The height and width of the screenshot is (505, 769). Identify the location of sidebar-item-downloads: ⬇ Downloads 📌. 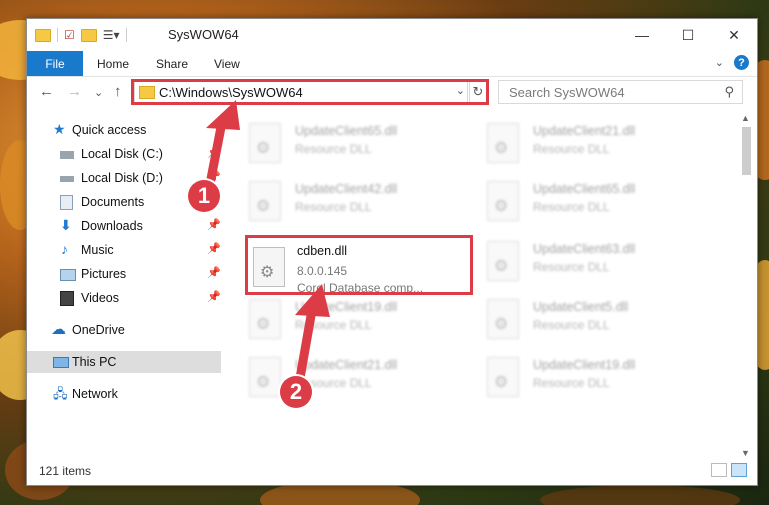
(124, 226).